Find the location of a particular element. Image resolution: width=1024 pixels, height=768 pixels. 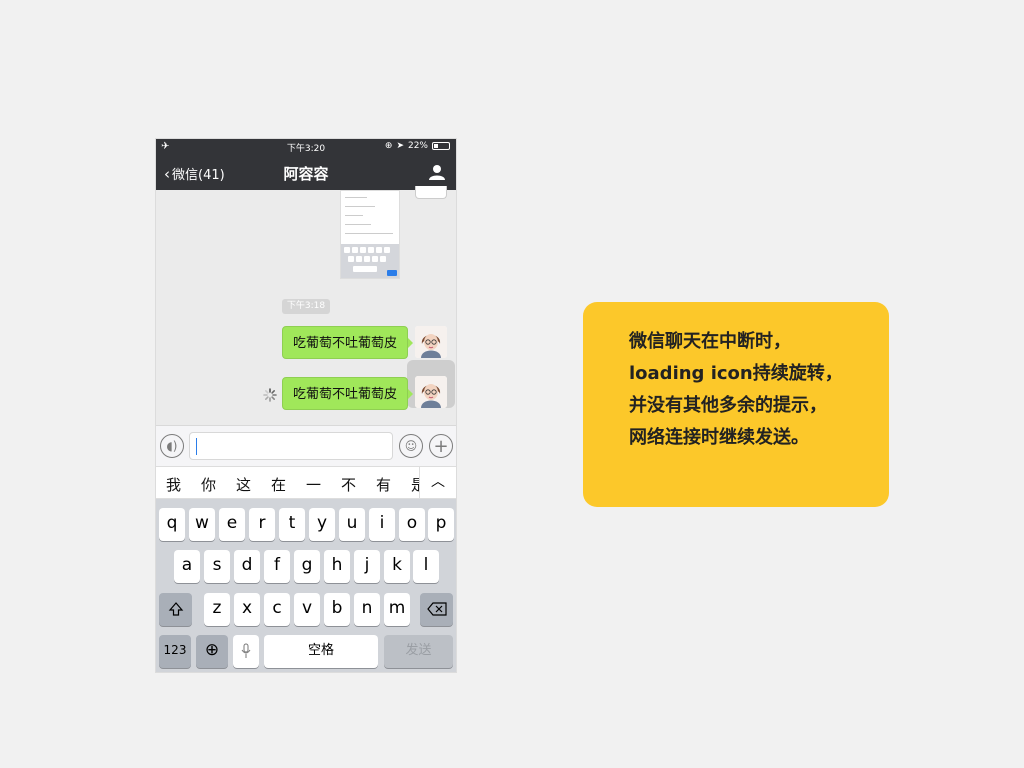

key: k is located at coordinates (397, 566).